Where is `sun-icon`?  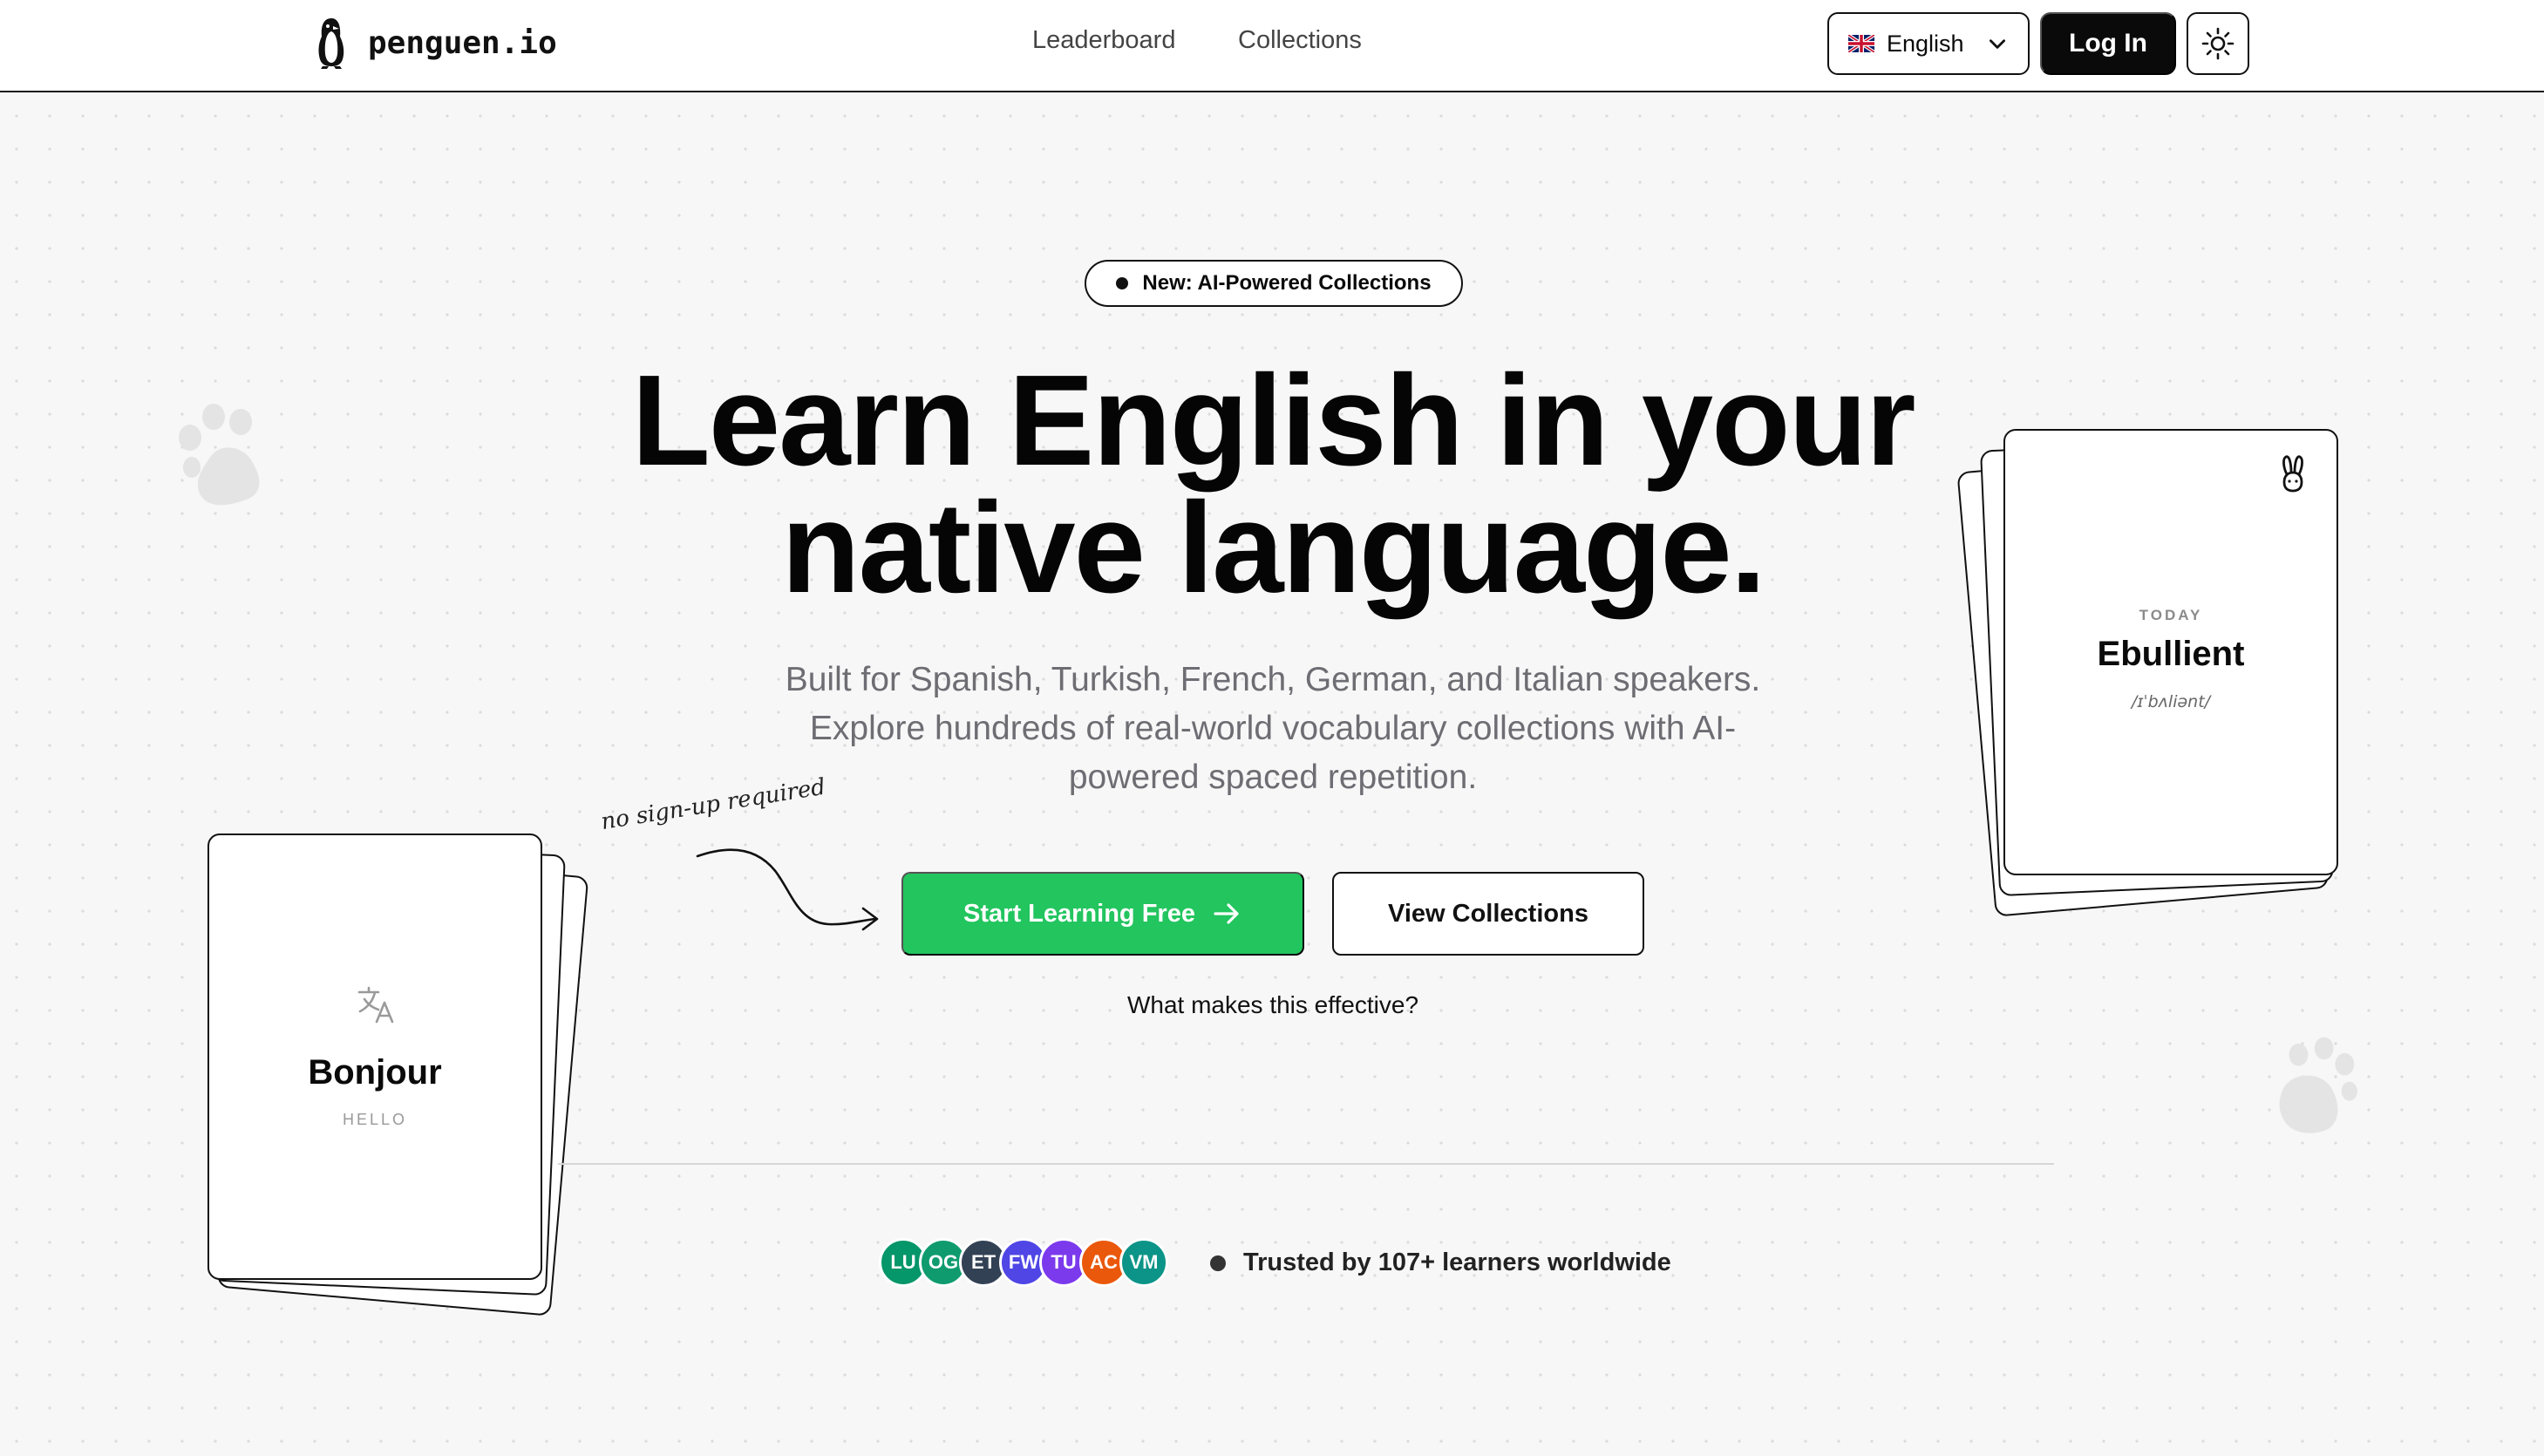 sun-icon is located at coordinates (2218, 43).